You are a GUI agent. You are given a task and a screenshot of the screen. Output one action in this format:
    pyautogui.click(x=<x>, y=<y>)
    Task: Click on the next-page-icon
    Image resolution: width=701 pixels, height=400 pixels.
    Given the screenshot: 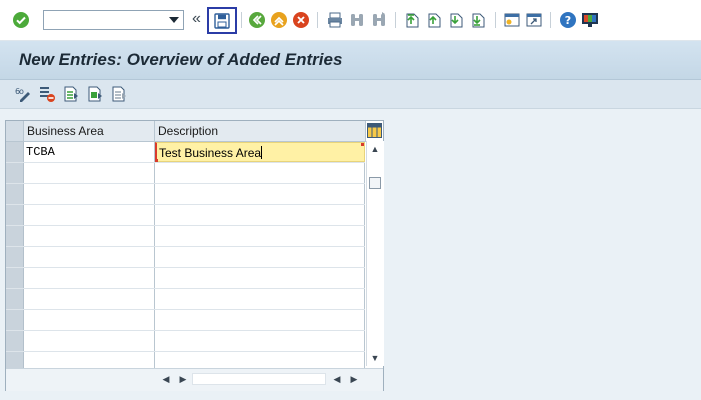 What is the action you would take?
    pyautogui.click(x=456, y=20)
    